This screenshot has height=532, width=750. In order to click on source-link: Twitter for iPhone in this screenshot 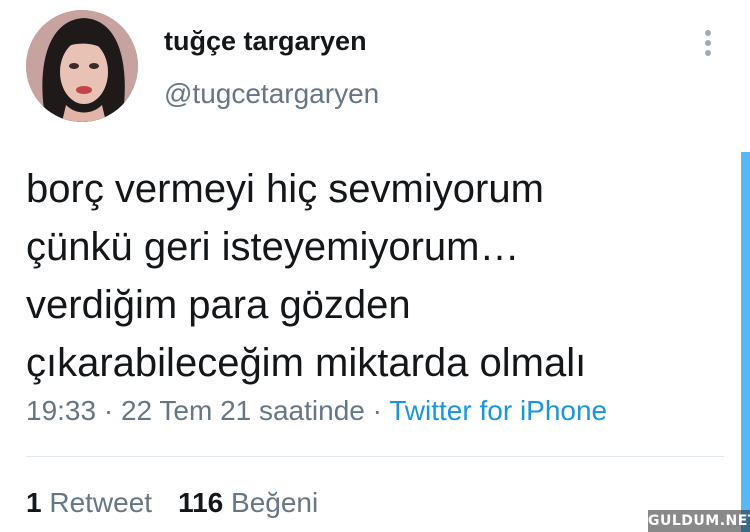, I will do `click(498, 410)`.